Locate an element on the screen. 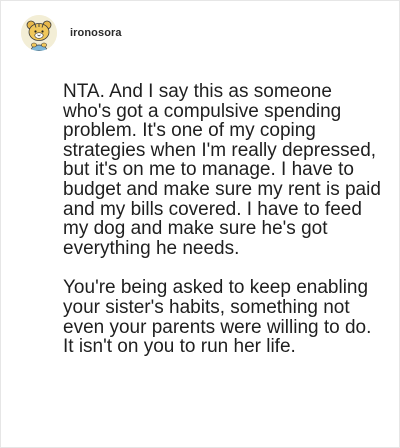  tiger-mascot-icon is located at coordinates (39, 33).